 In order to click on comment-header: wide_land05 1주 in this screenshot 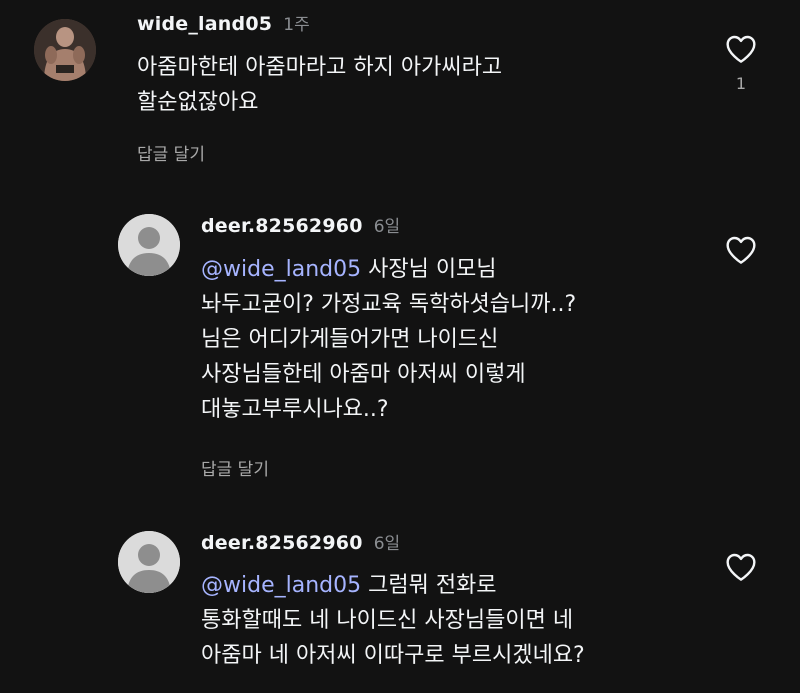, I will do `click(223, 22)`.